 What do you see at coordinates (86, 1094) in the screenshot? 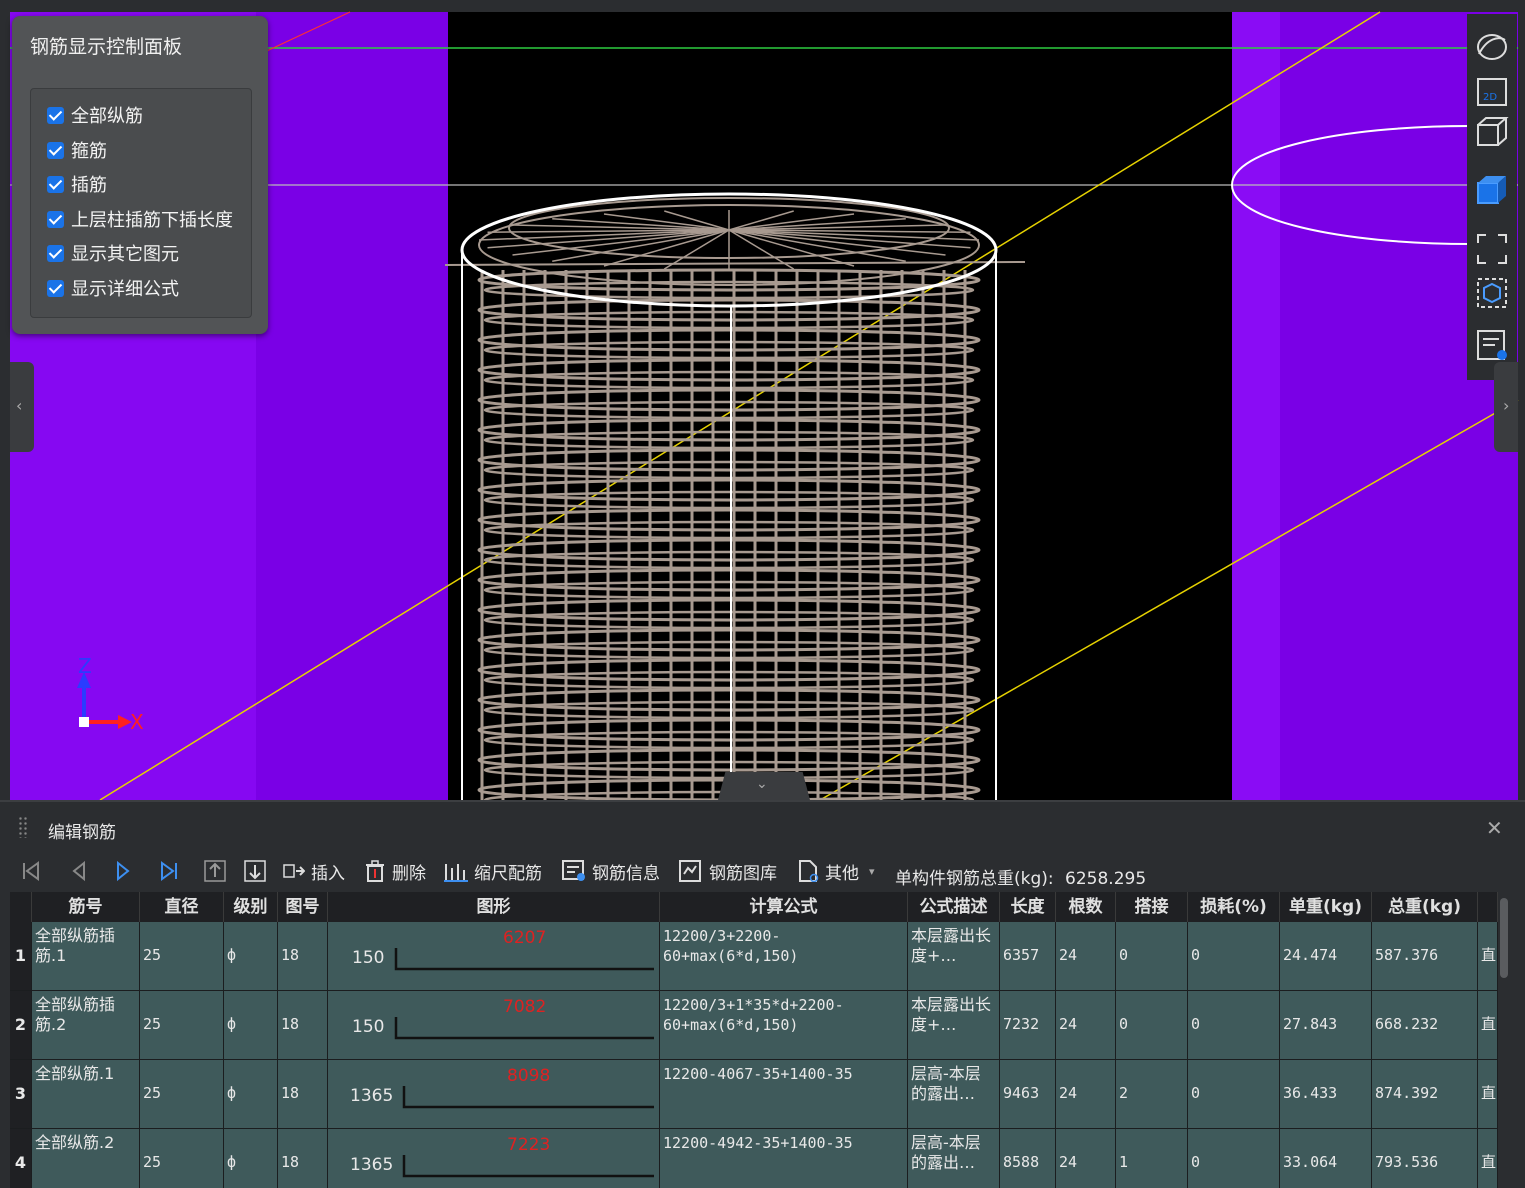
I see `cell-name: 全部纵筋.1` at bounding box center [86, 1094].